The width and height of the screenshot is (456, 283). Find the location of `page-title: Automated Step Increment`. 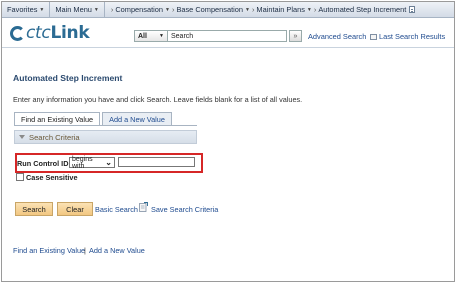

page-title: Automated Step Increment is located at coordinates (68, 78).